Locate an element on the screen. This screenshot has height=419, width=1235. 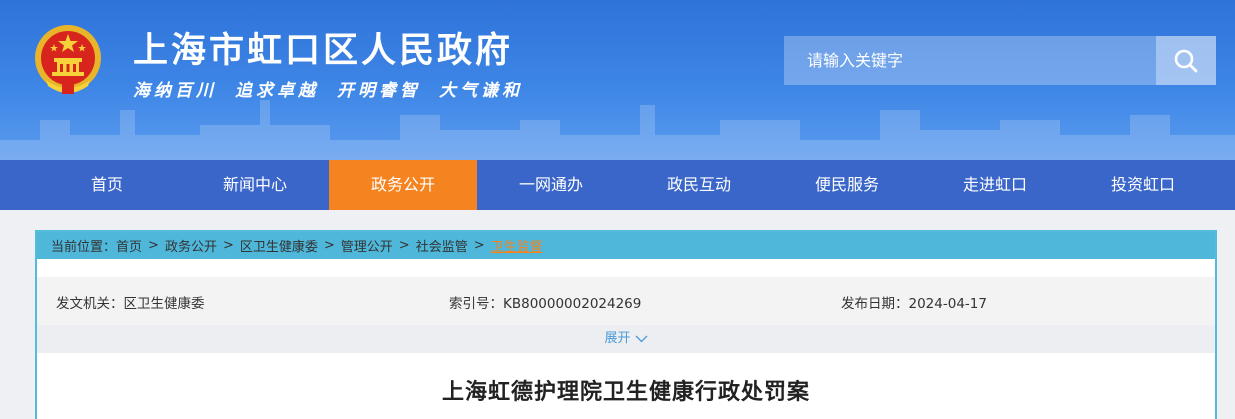
nav-item-interaction: 政民互动 is located at coordinates (699, 185).